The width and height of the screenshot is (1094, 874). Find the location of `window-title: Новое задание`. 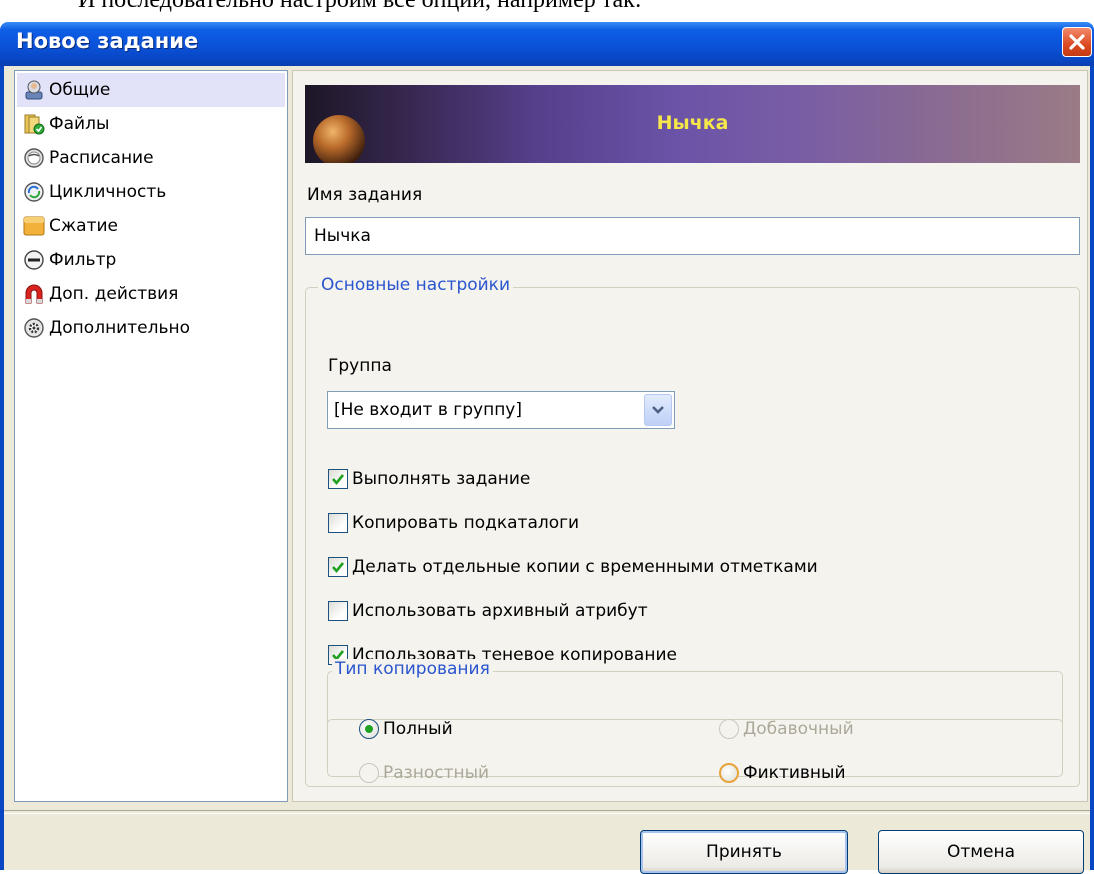

window-title: Новое задание is located at coordinates (107, 41).